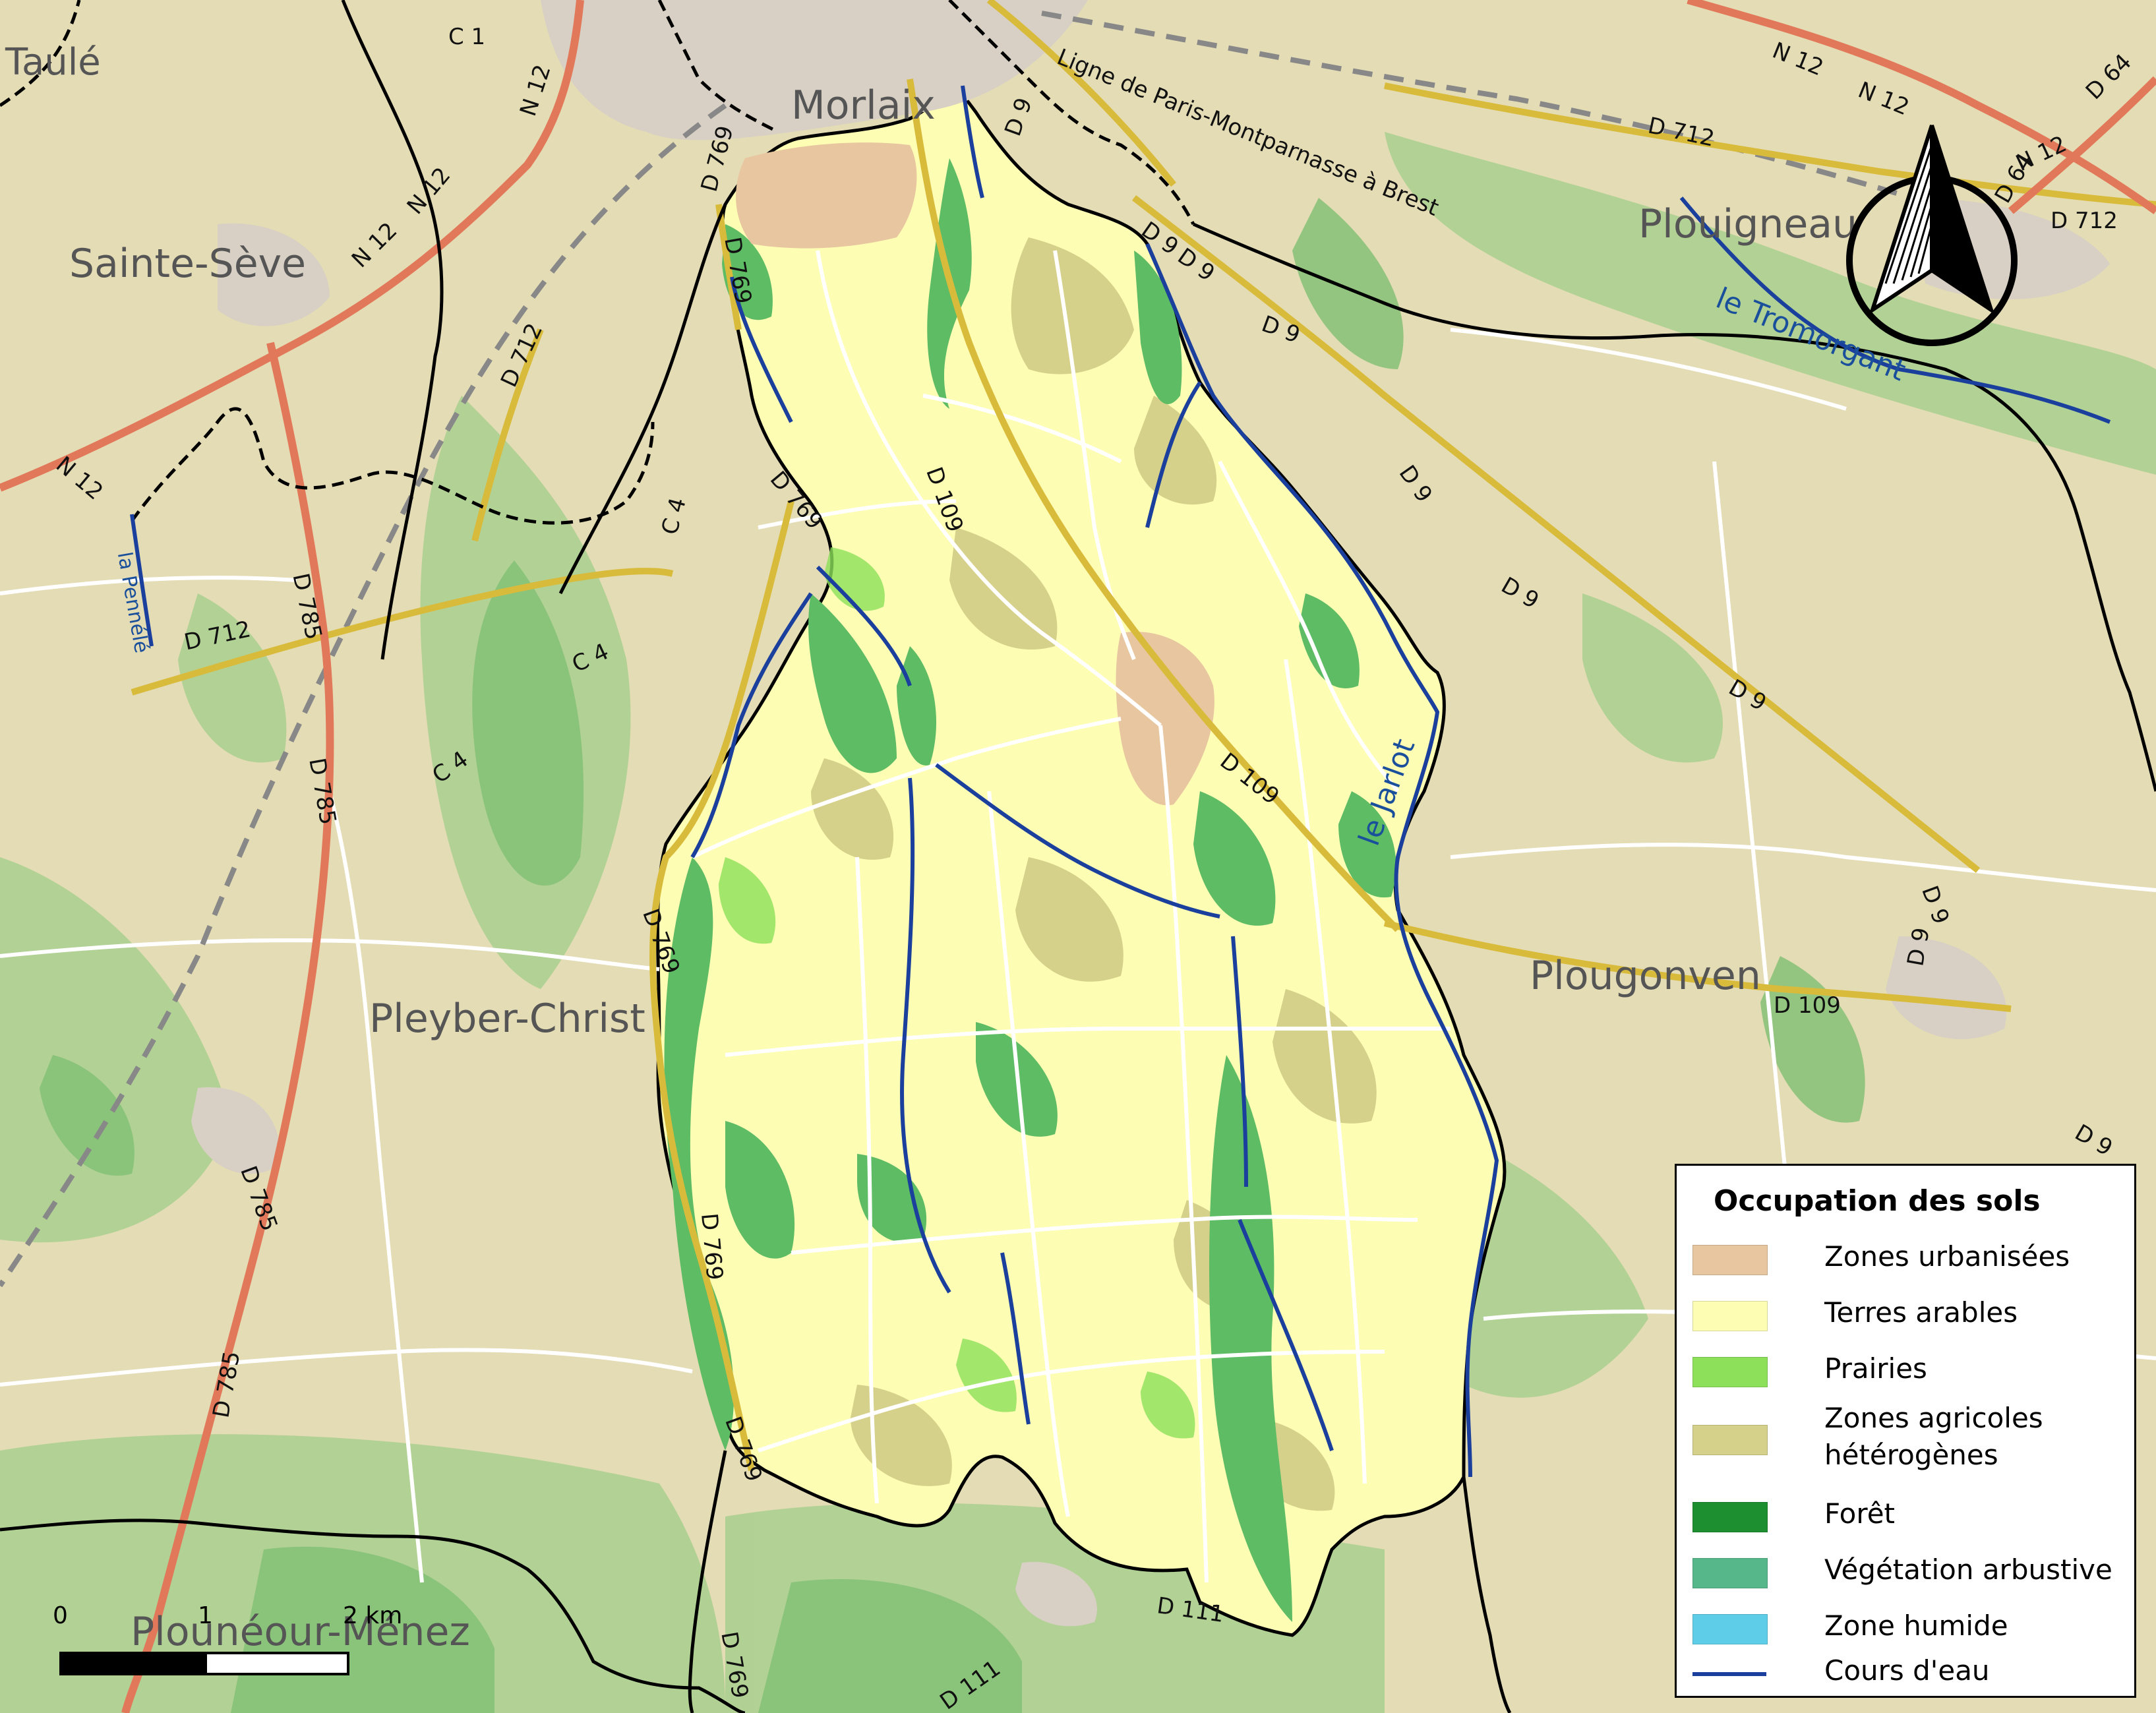 This screenshot has height=1713, width=2156. Describe the element at coordinates (1906, 1515) in the screenshot. I see `legend-item-forest: Forêt` at that location.